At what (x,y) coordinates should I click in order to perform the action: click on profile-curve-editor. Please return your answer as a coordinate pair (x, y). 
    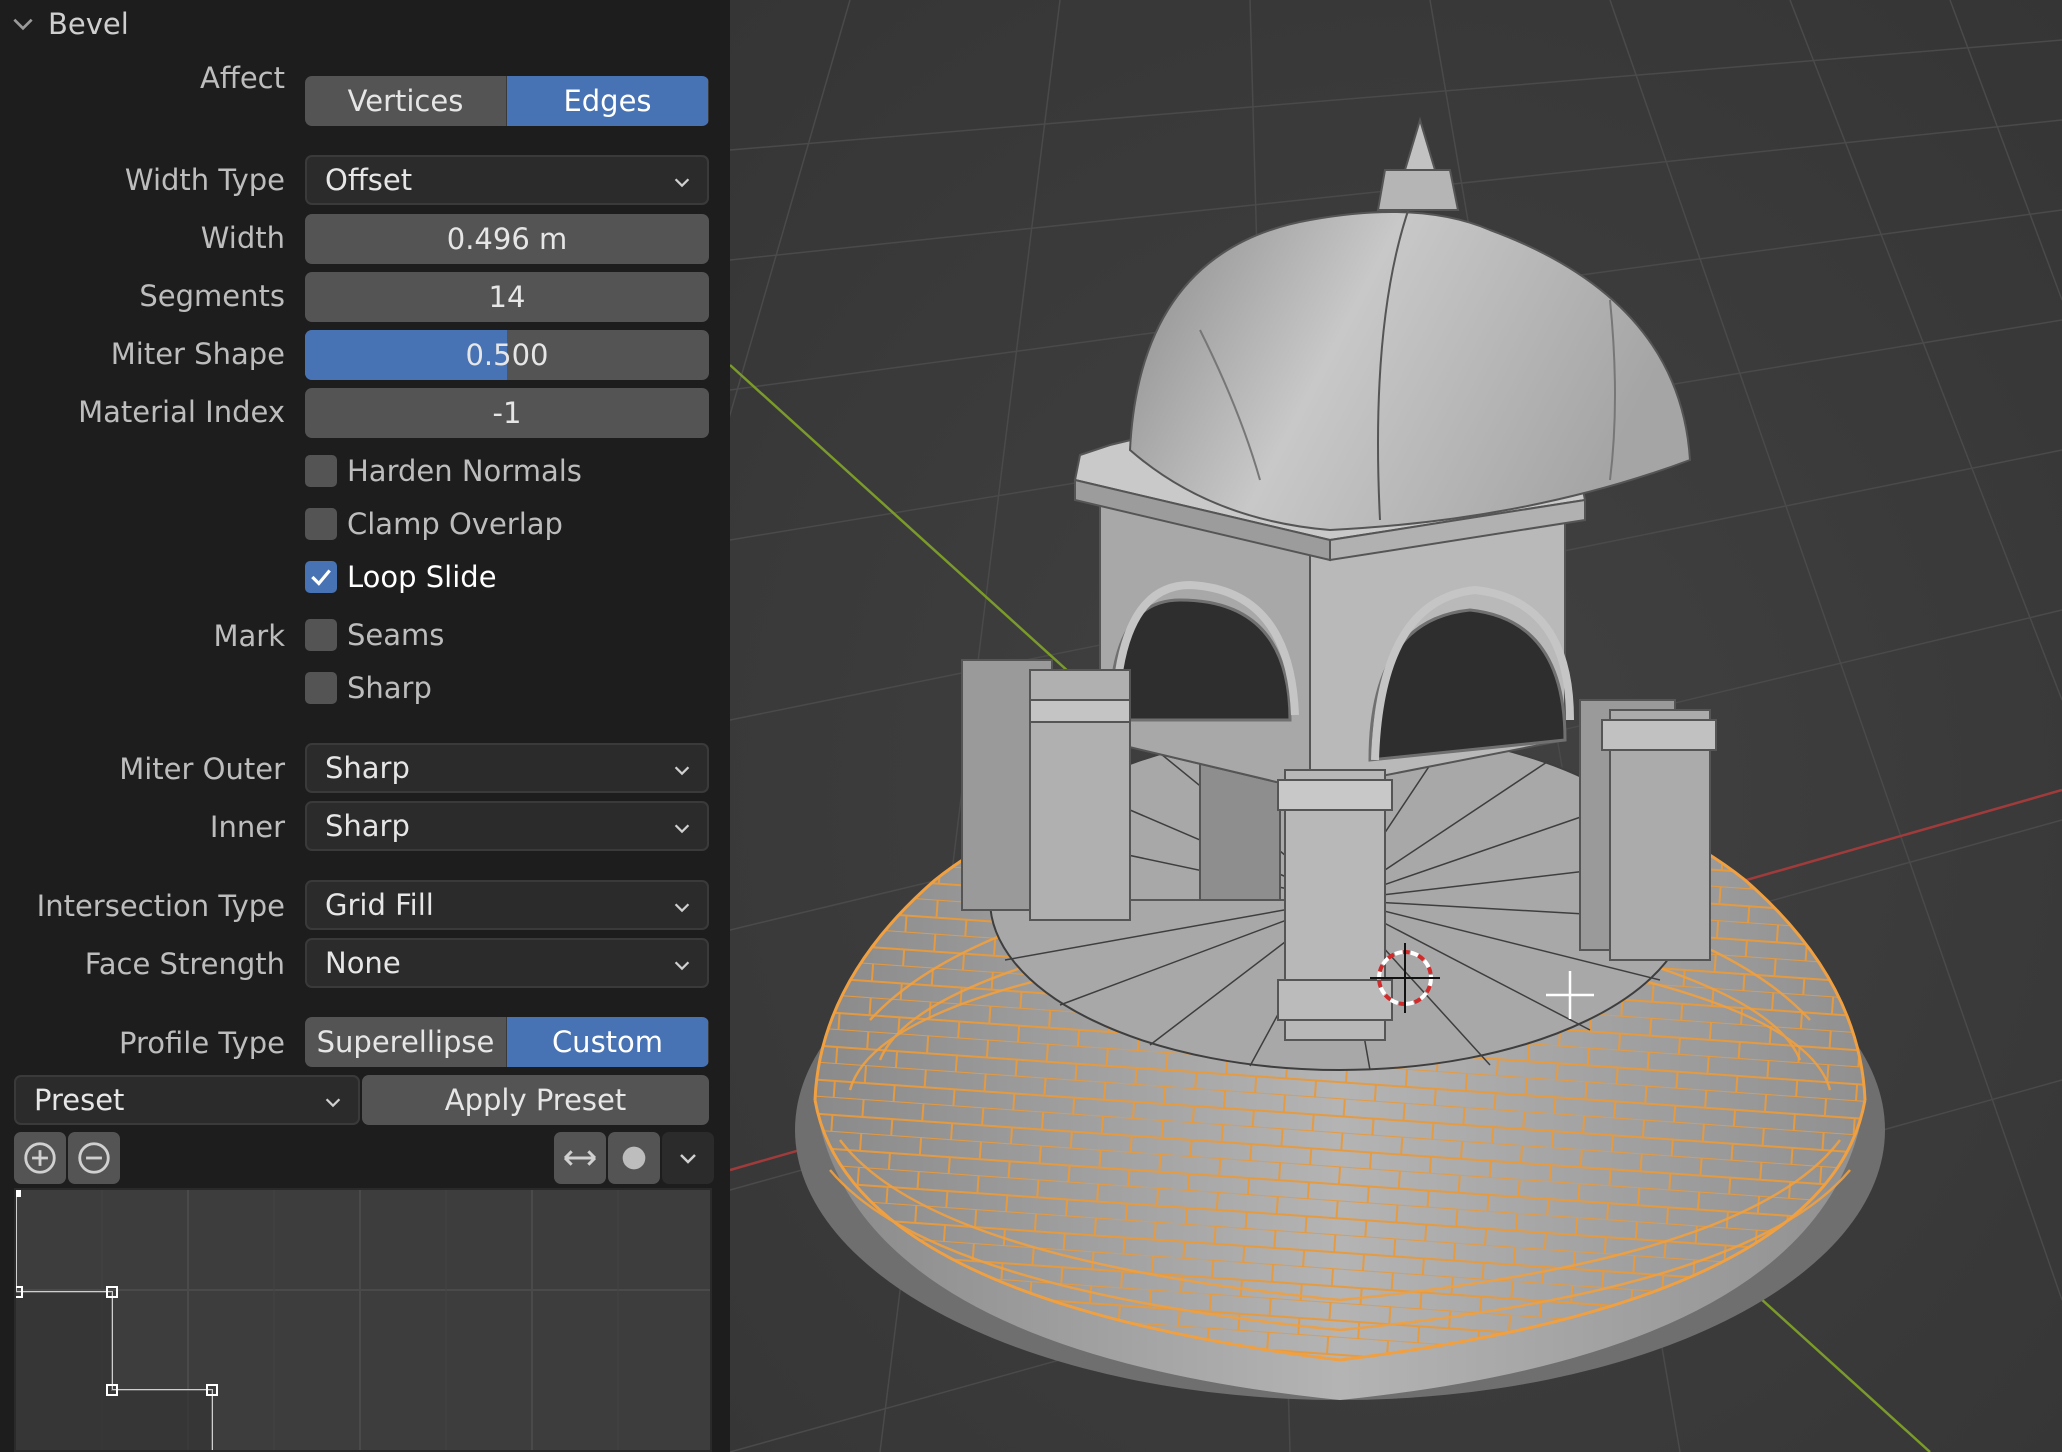
    Looking at the image, I should click on (363, 1320).